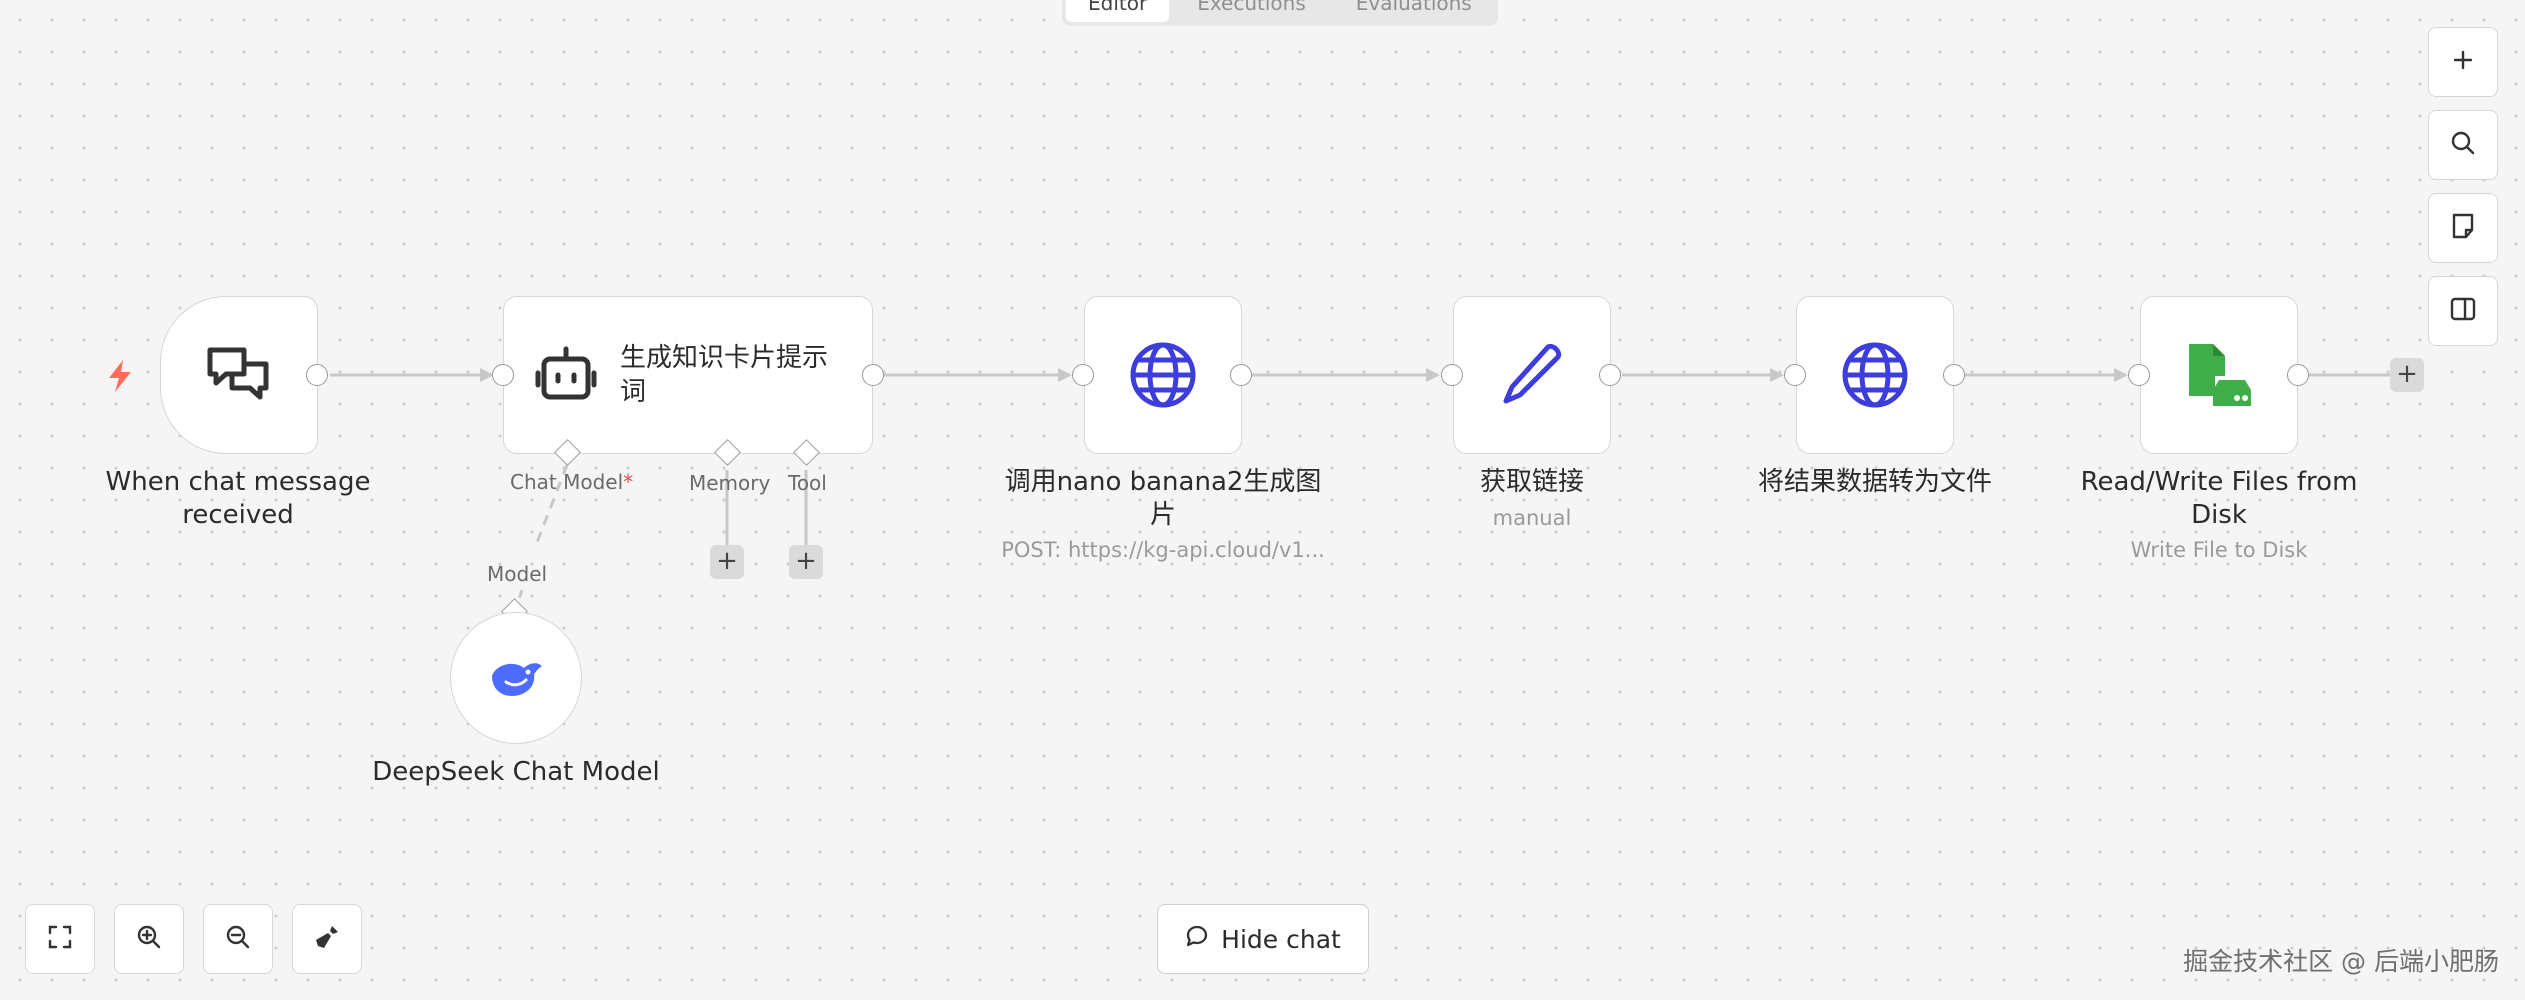  What do you see at coordinates (572, 482) in the screenshot?
I see `chat-model-slot-label: Chat Model*` at bounding box center [572, 482].